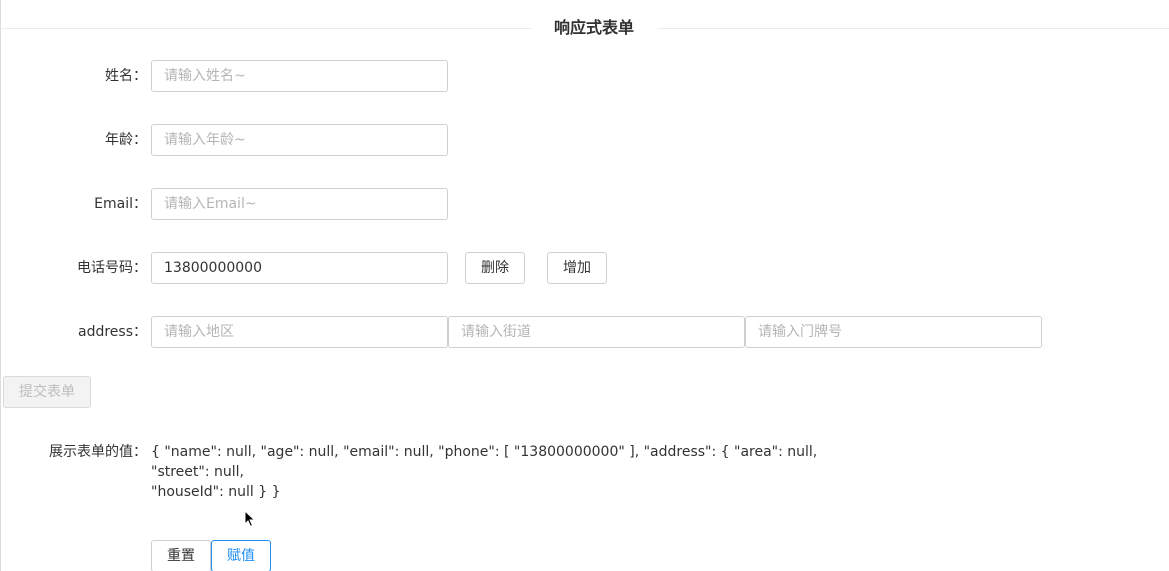 This screenshot has width=1169, height=571. Describe the element at coordinates (594, 28) in the screenshot. I see `page-title: 响应式表单` at that location.